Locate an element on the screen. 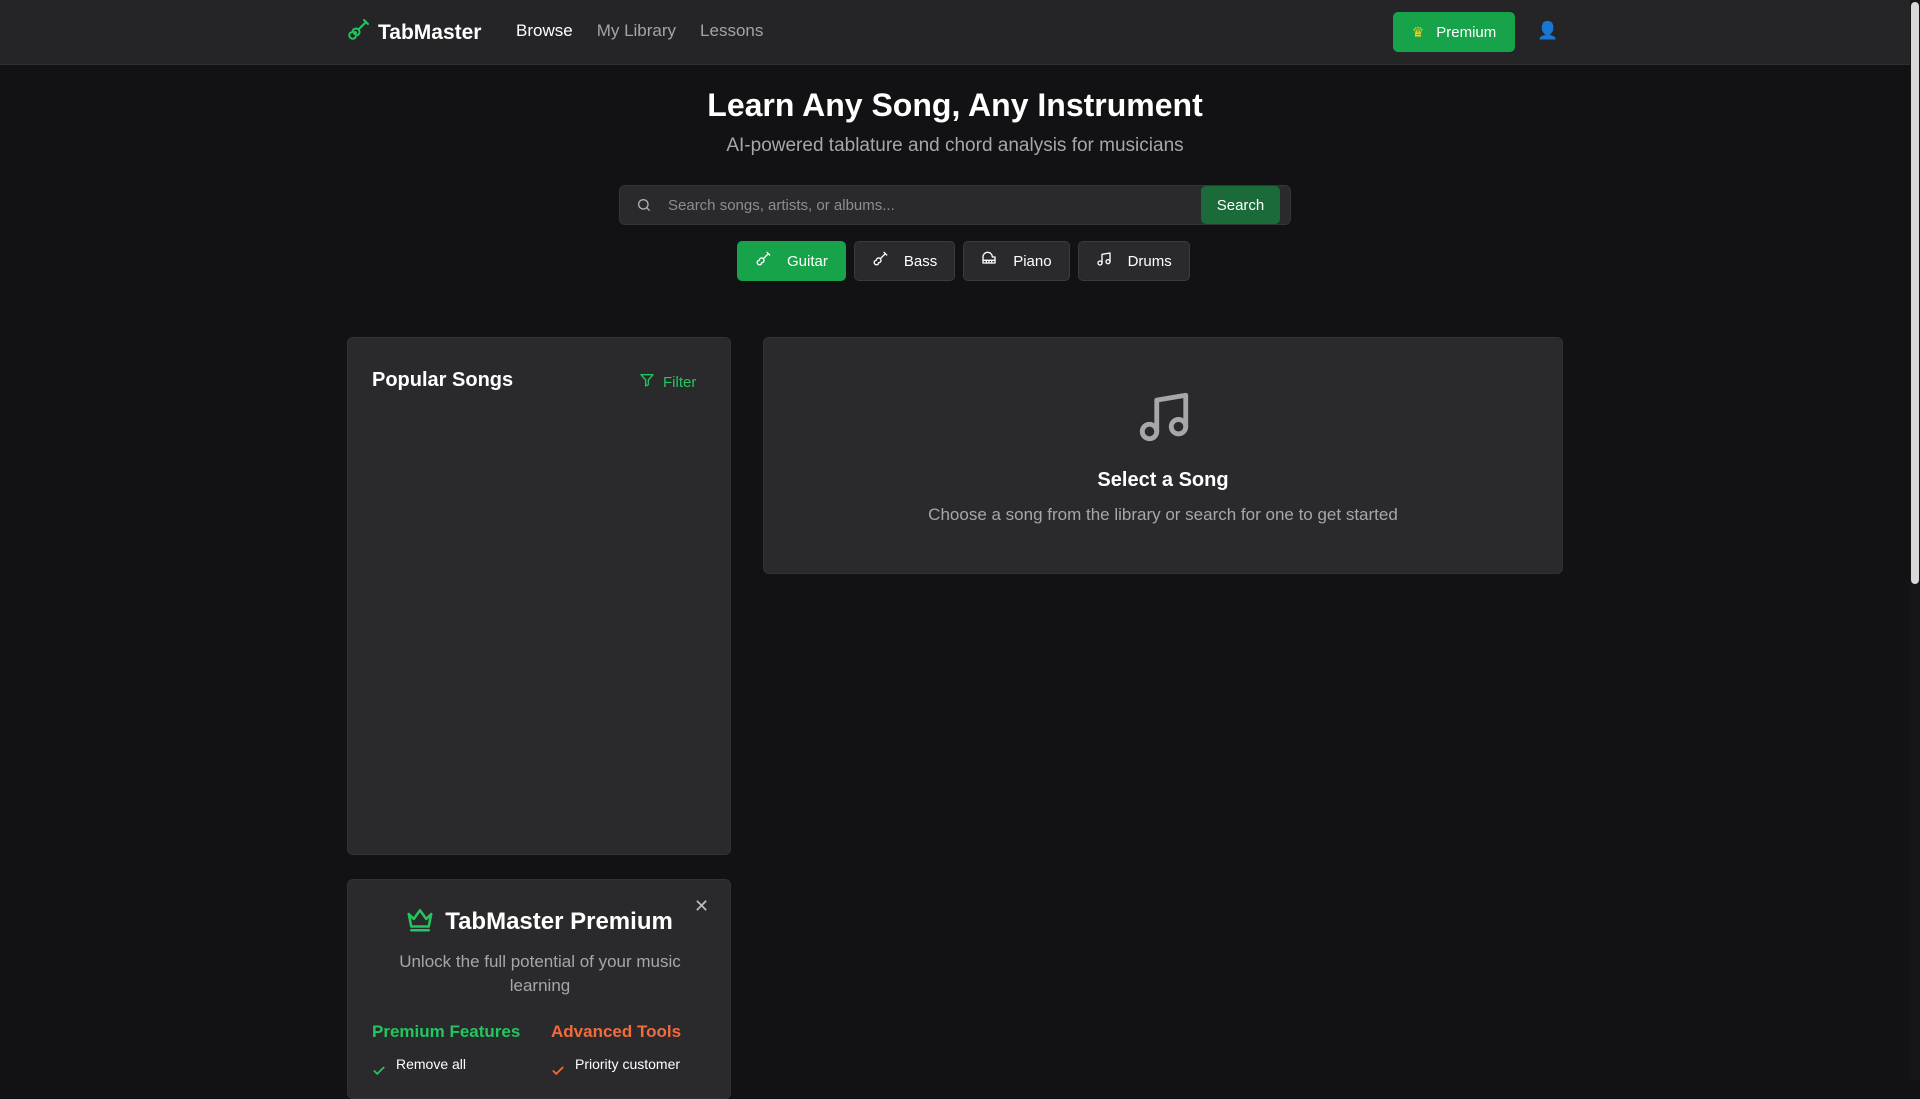  instrument-bass-button: Bass is located at coordinates (904, 261).